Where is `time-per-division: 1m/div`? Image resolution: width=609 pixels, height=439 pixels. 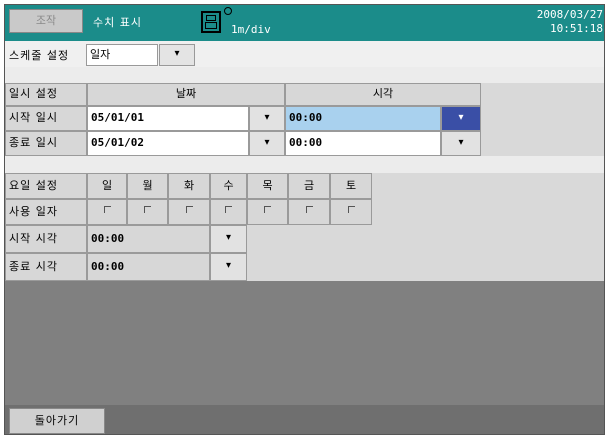
time-per-division: 1m/div is located at coordinates (251, 29).